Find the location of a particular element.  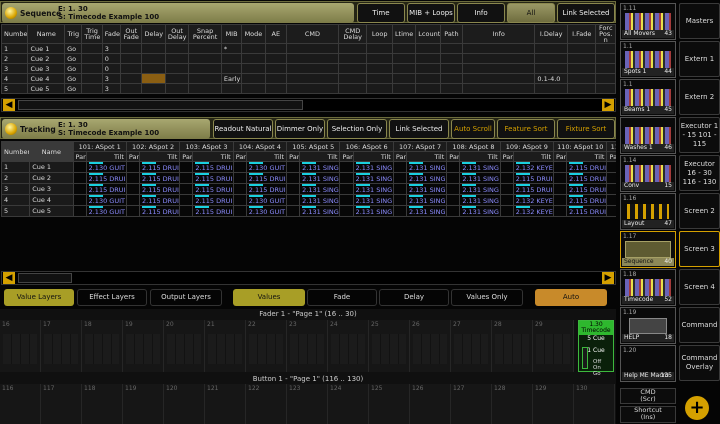

scroll-right-icon: ▶ is located at coordinates (608, 105).